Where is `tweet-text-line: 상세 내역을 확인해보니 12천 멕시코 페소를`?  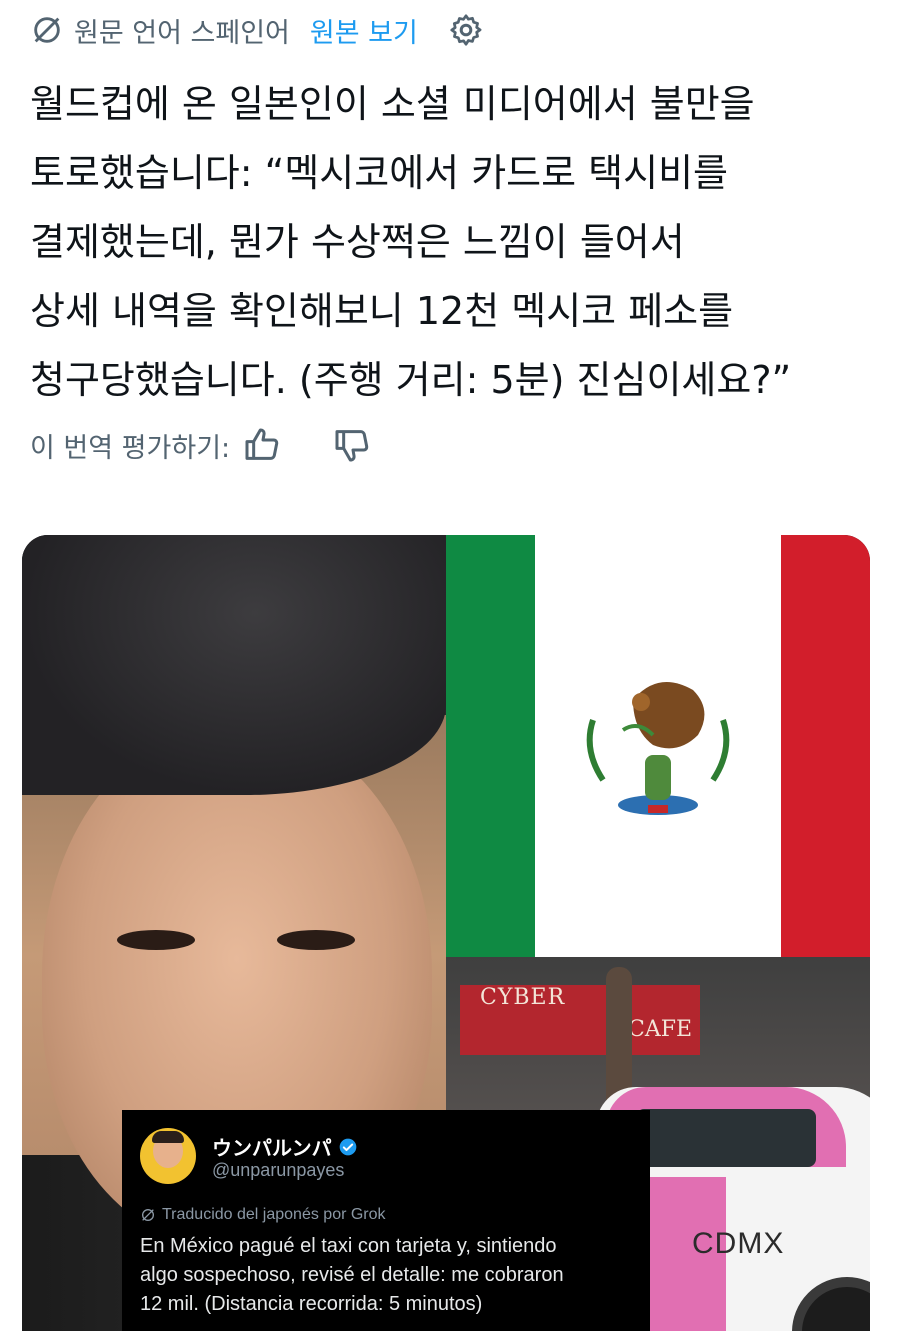
tweet-text-line: 상세 내역을 확인해보니 12천 멕시코 페소를 is located at coordinates (382, 311).